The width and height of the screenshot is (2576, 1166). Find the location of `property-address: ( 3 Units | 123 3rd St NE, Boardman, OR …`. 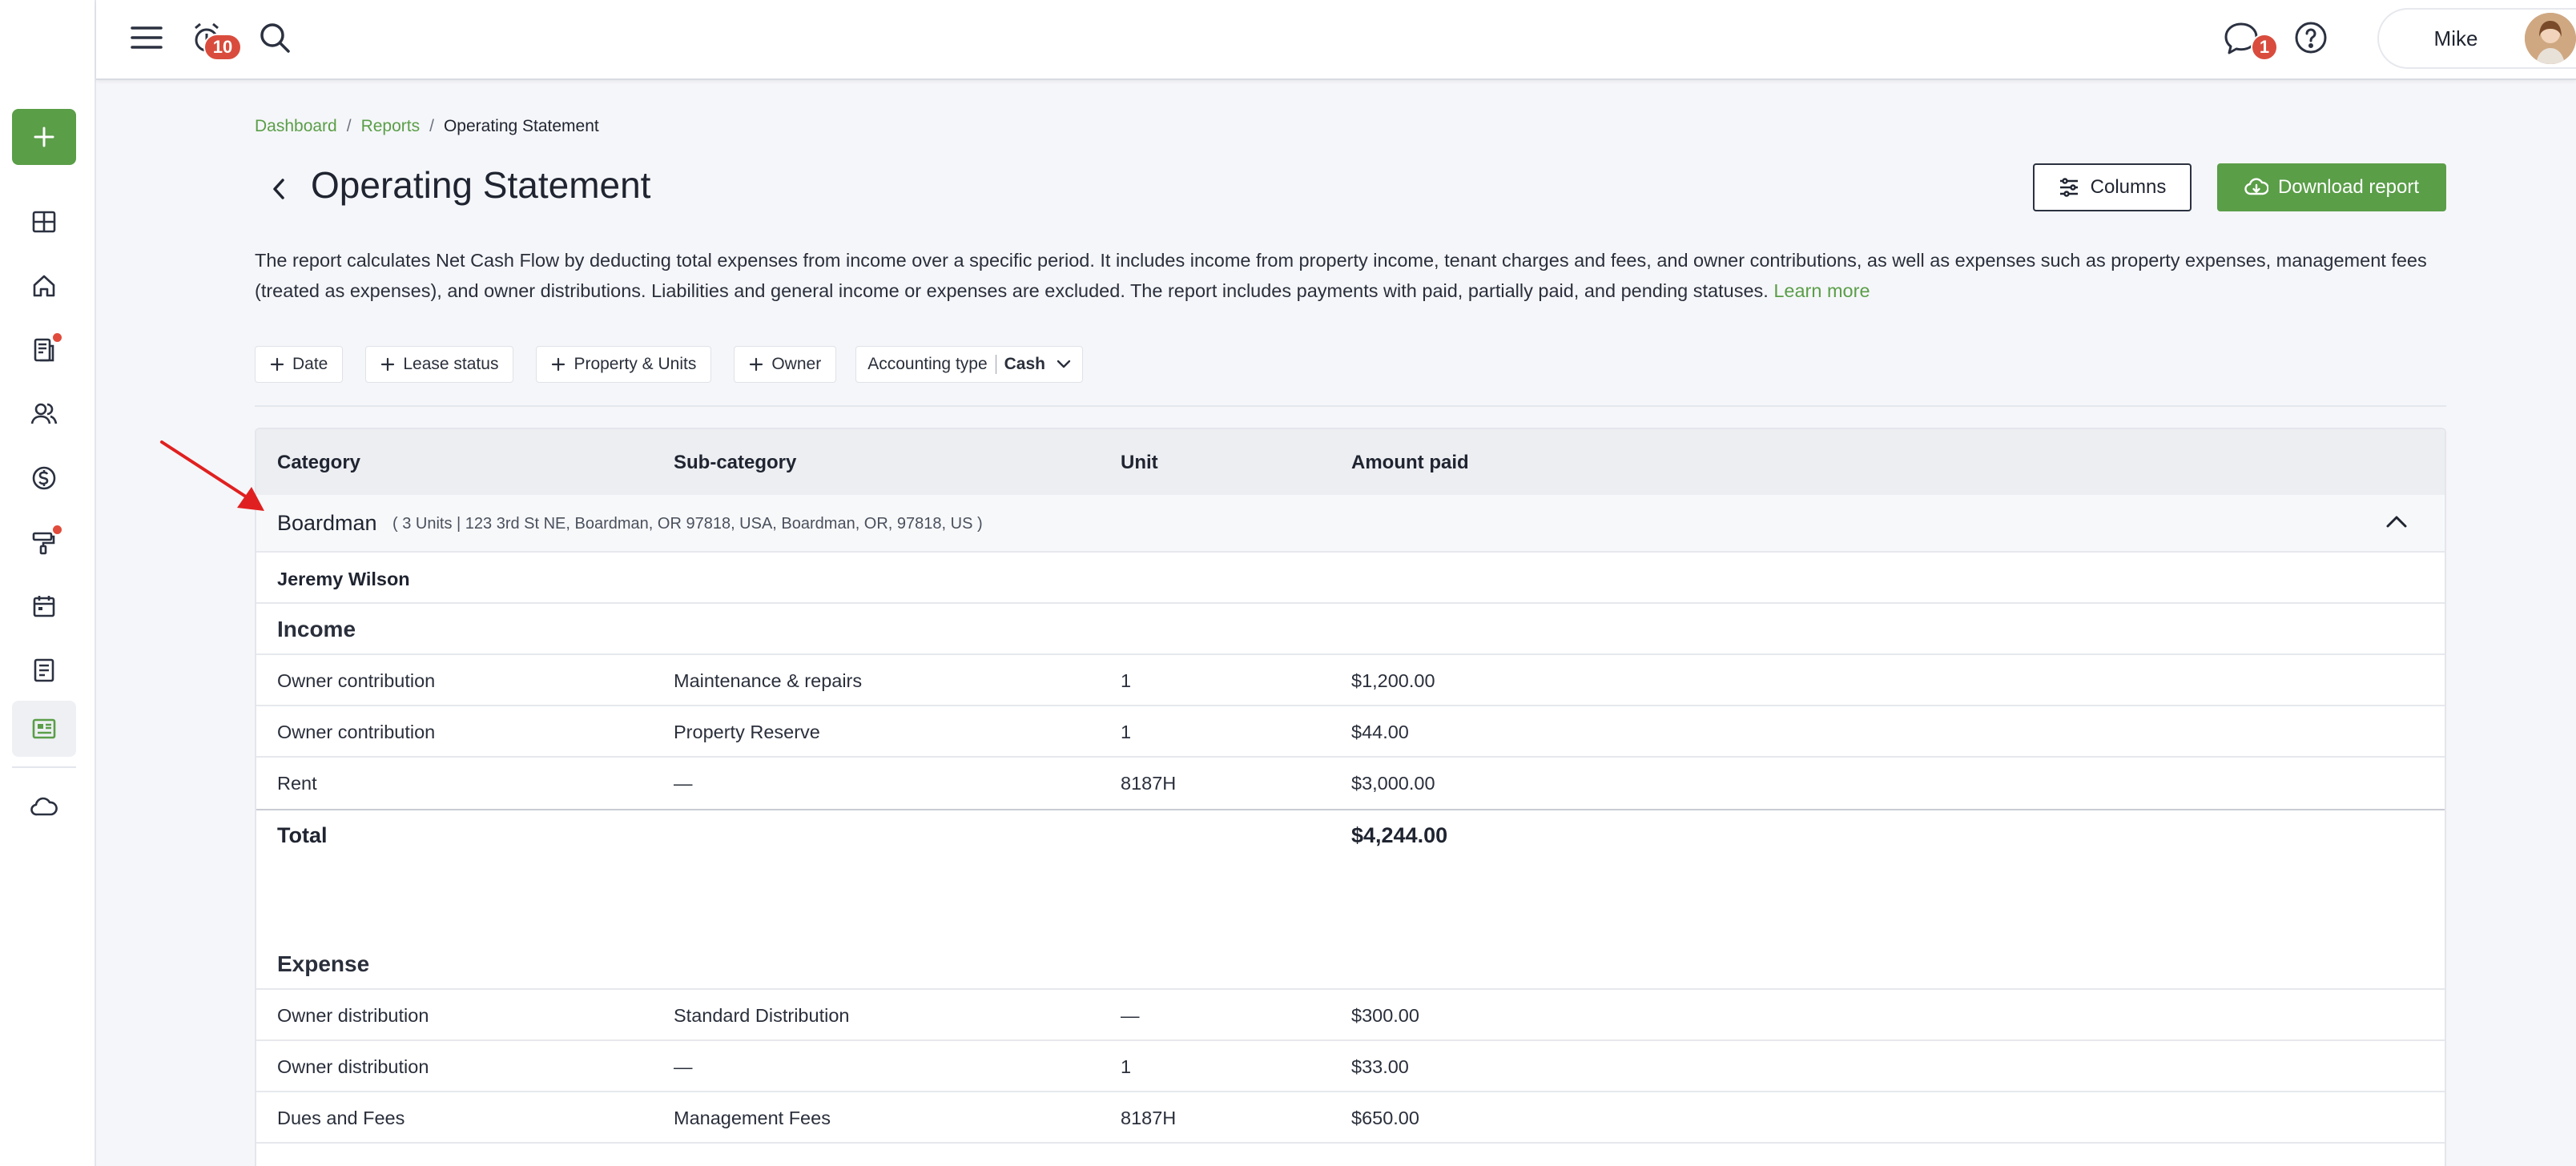

property-address: ( 3 Units | 123 3rd St NE, Boardman, OR … is located at coordinates (687, 524).